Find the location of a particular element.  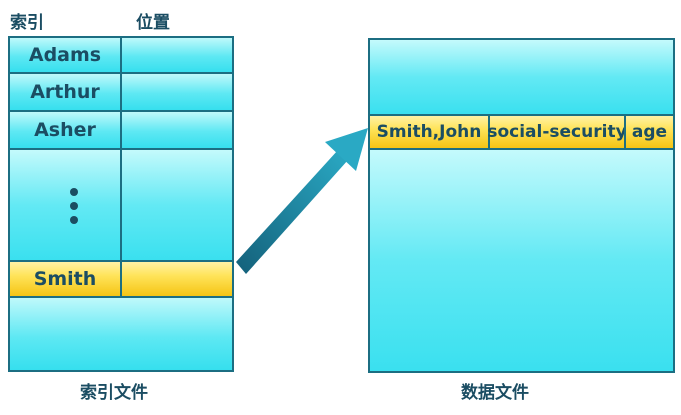

record-field-name: Smith,John is located at coordinates (429, 132).